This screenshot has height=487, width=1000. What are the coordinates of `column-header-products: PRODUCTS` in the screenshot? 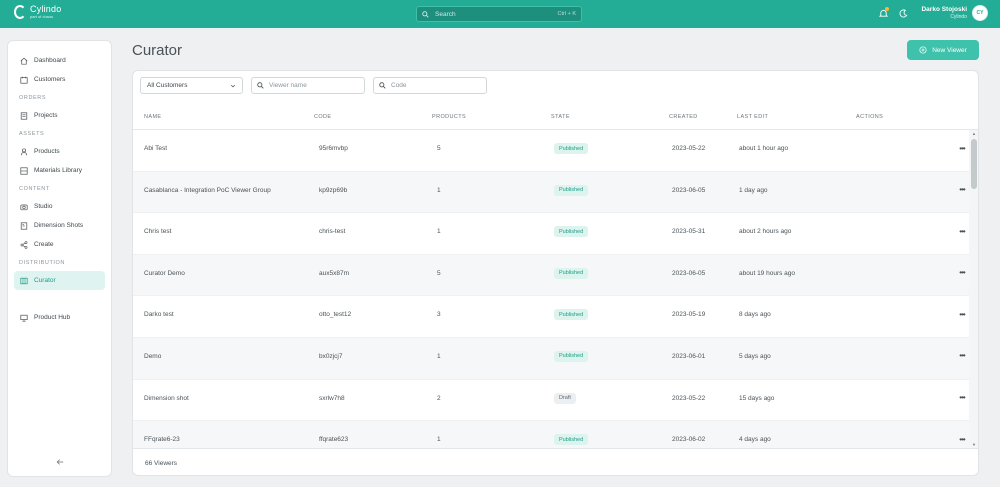 It's located at (449, 117).